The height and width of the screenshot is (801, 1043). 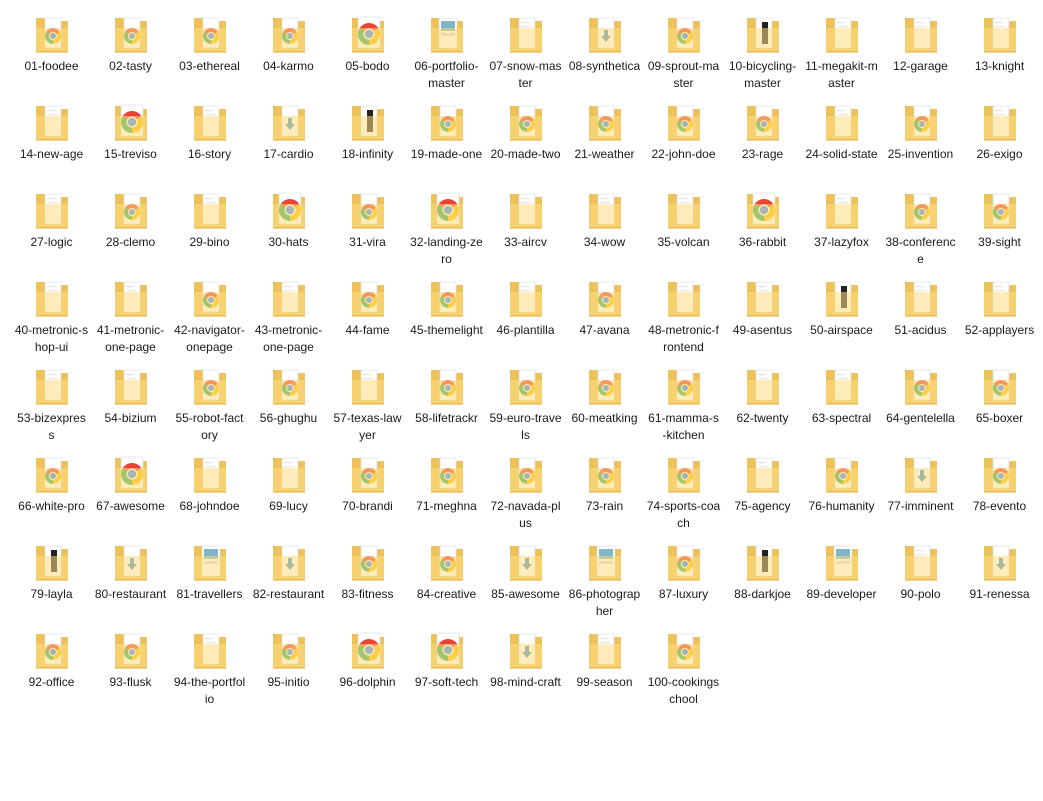 I want to click on folder-item: 26-exigo, so click(x=999, y=142).